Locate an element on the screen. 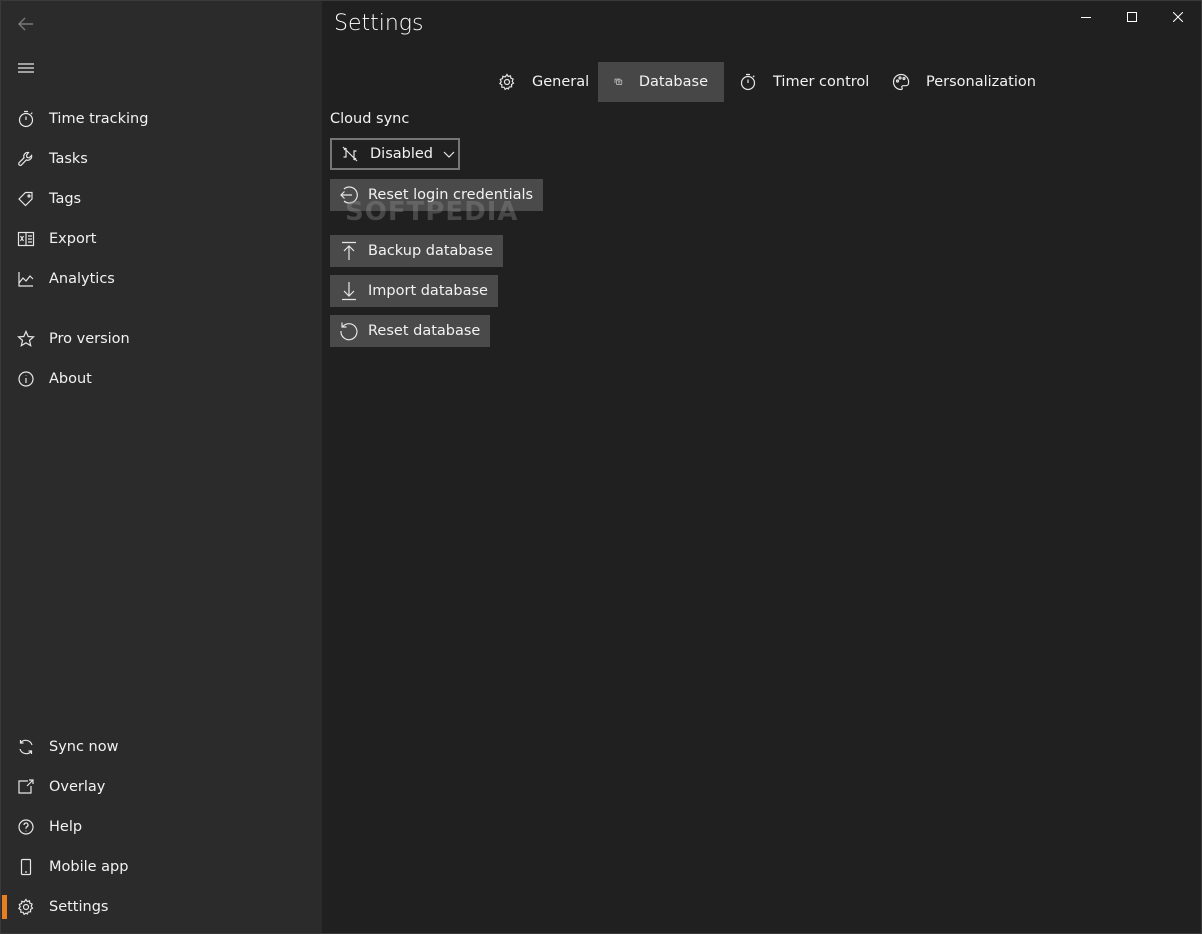 This screenshot has height=934, width=1202. reset-database-button: Reset database is located at coordinates (410, 331).